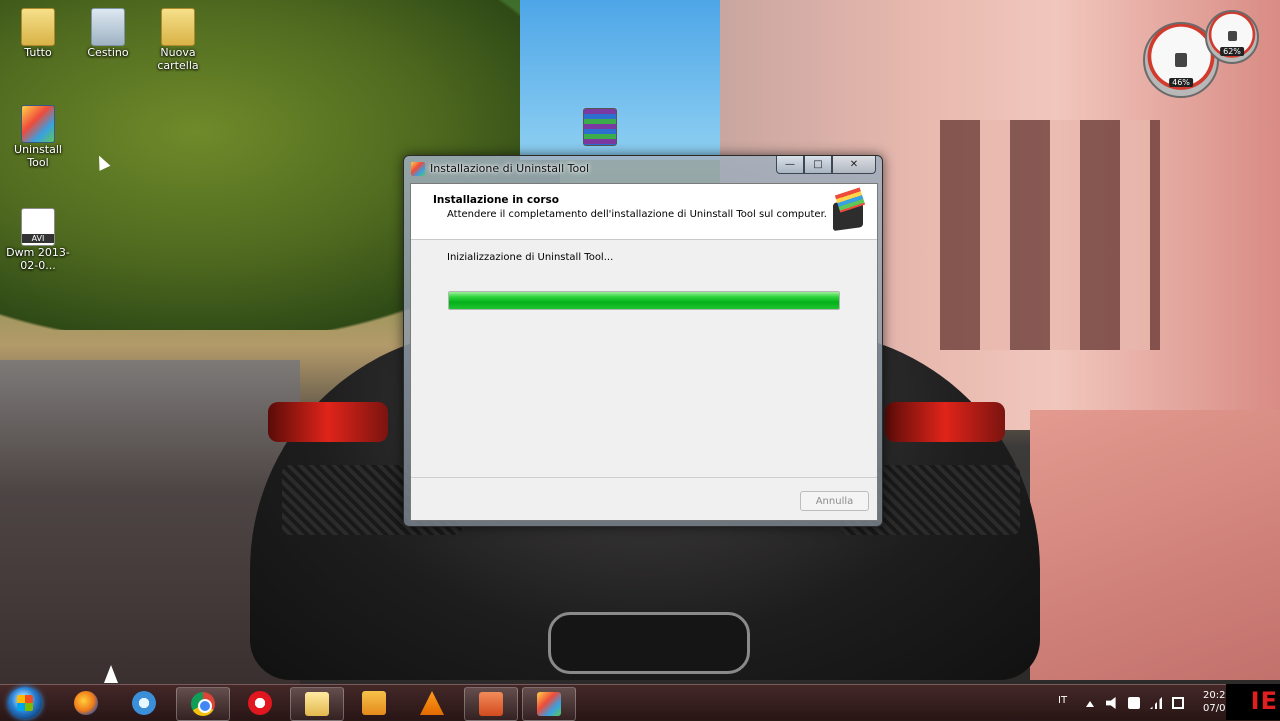  I want to click on internet-explorer-icon, so click(144, 703).